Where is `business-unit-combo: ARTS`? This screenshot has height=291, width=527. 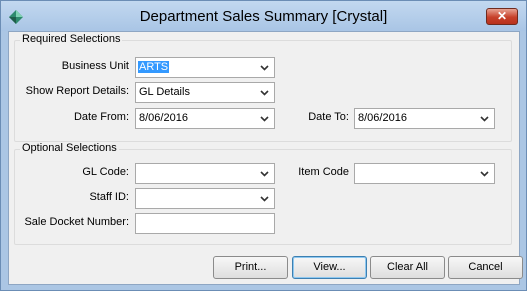 business-unit-combo: ARTS is located at coordinates (205, 67).